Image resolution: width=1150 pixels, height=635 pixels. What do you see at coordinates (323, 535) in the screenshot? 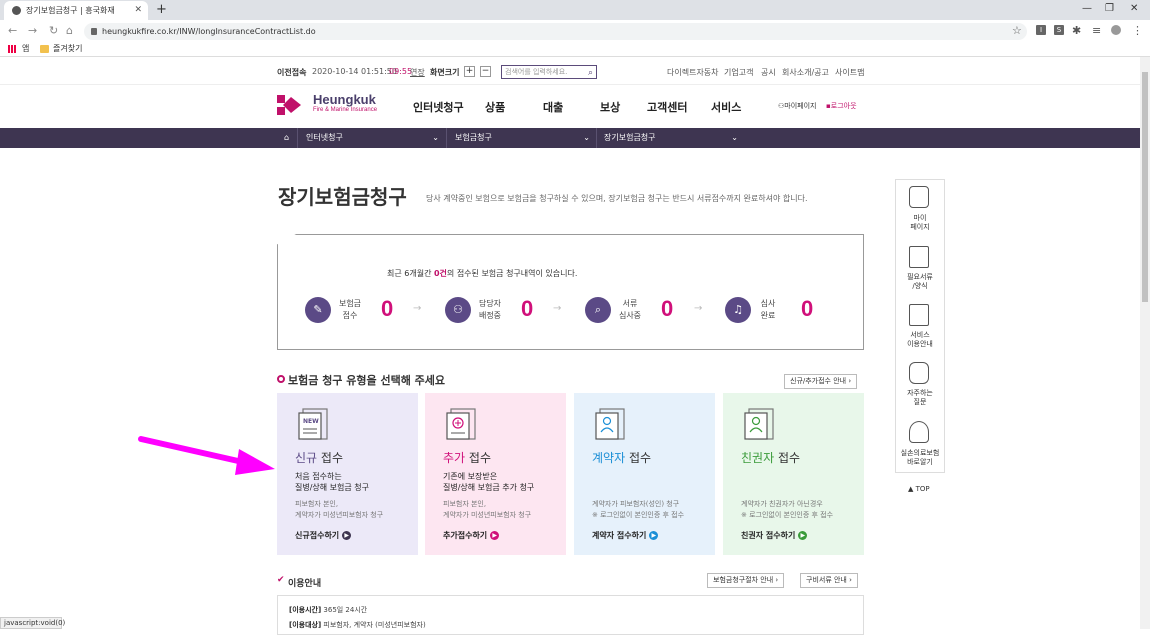
I see `new-claim-link: 신규접수하기 ▶` at bounding box center [323, 535].